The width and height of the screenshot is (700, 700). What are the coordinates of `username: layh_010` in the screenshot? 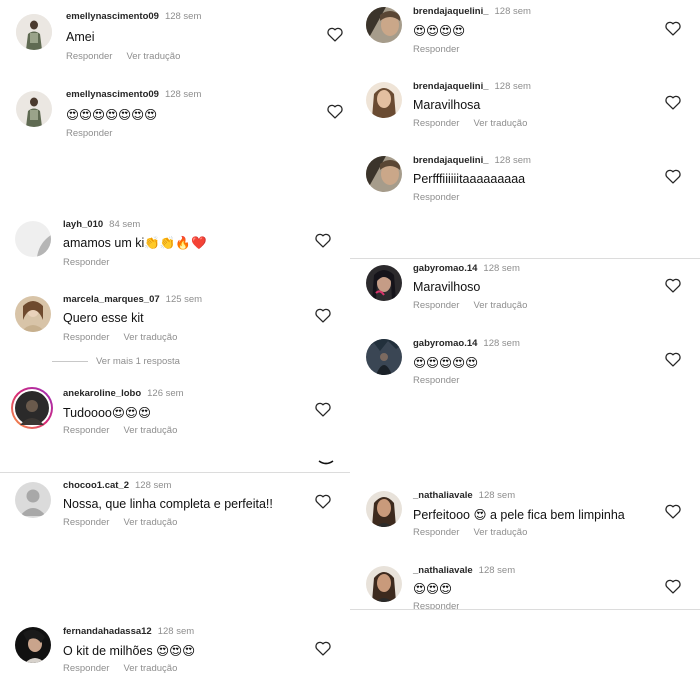 It's located at (83, 224).